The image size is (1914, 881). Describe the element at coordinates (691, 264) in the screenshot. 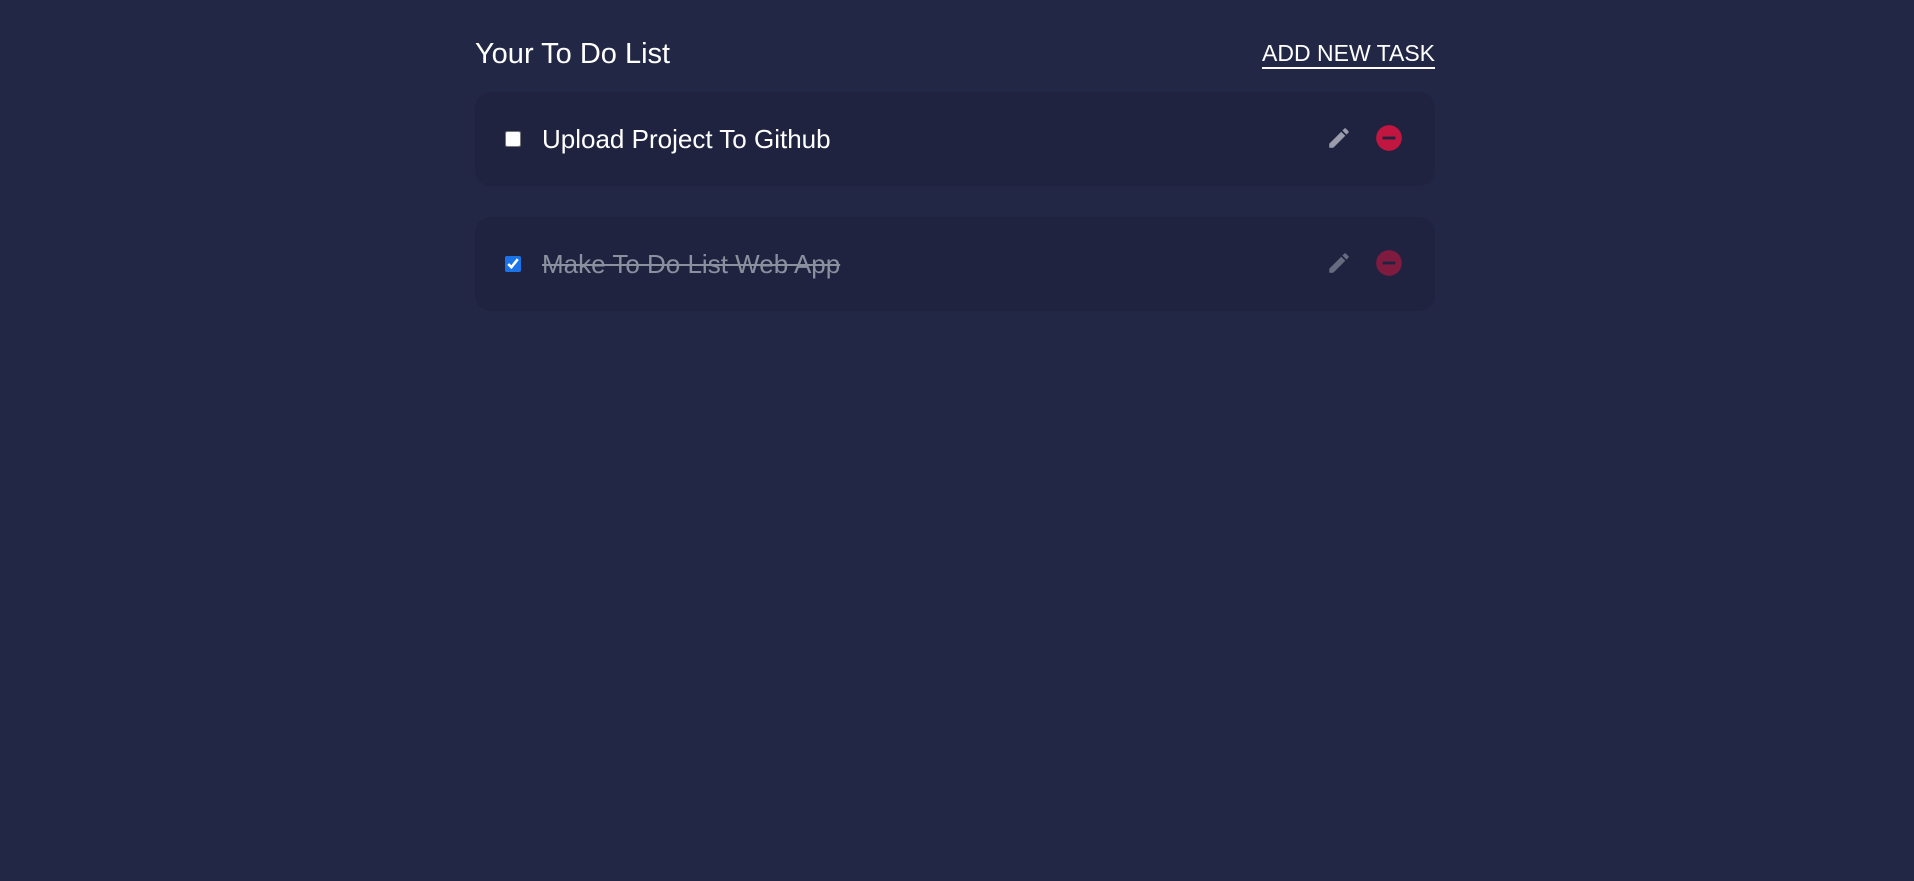

I see `task-label: Make To Do List Web App` at that location.